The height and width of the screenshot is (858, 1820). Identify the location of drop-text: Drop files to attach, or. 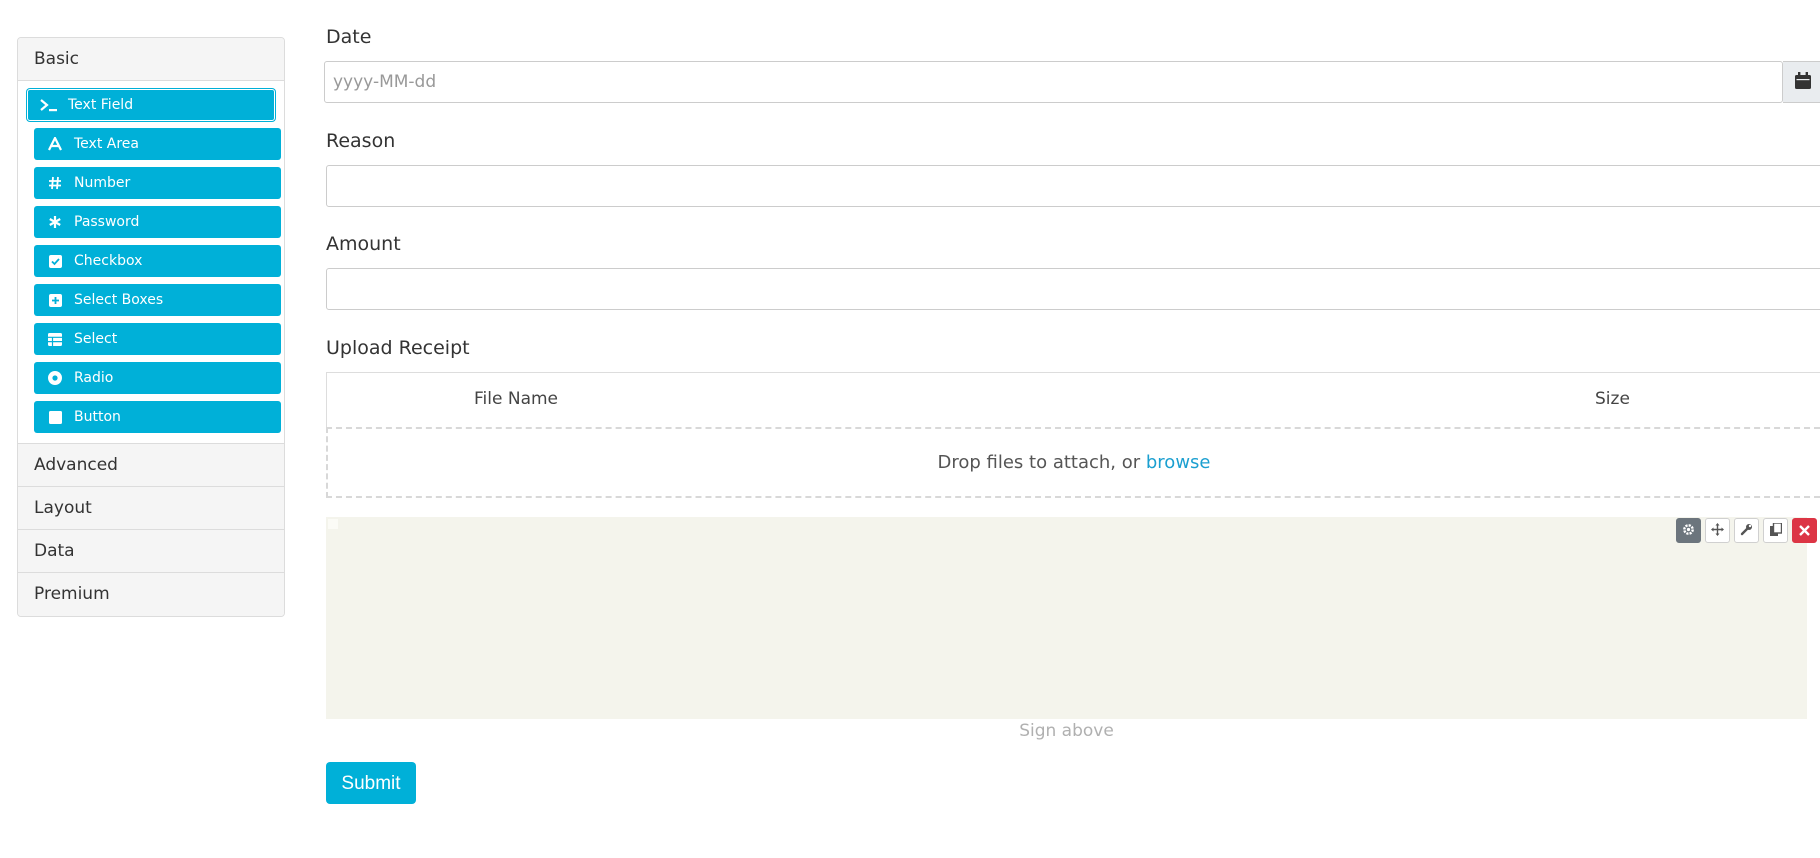
(1041, 462).